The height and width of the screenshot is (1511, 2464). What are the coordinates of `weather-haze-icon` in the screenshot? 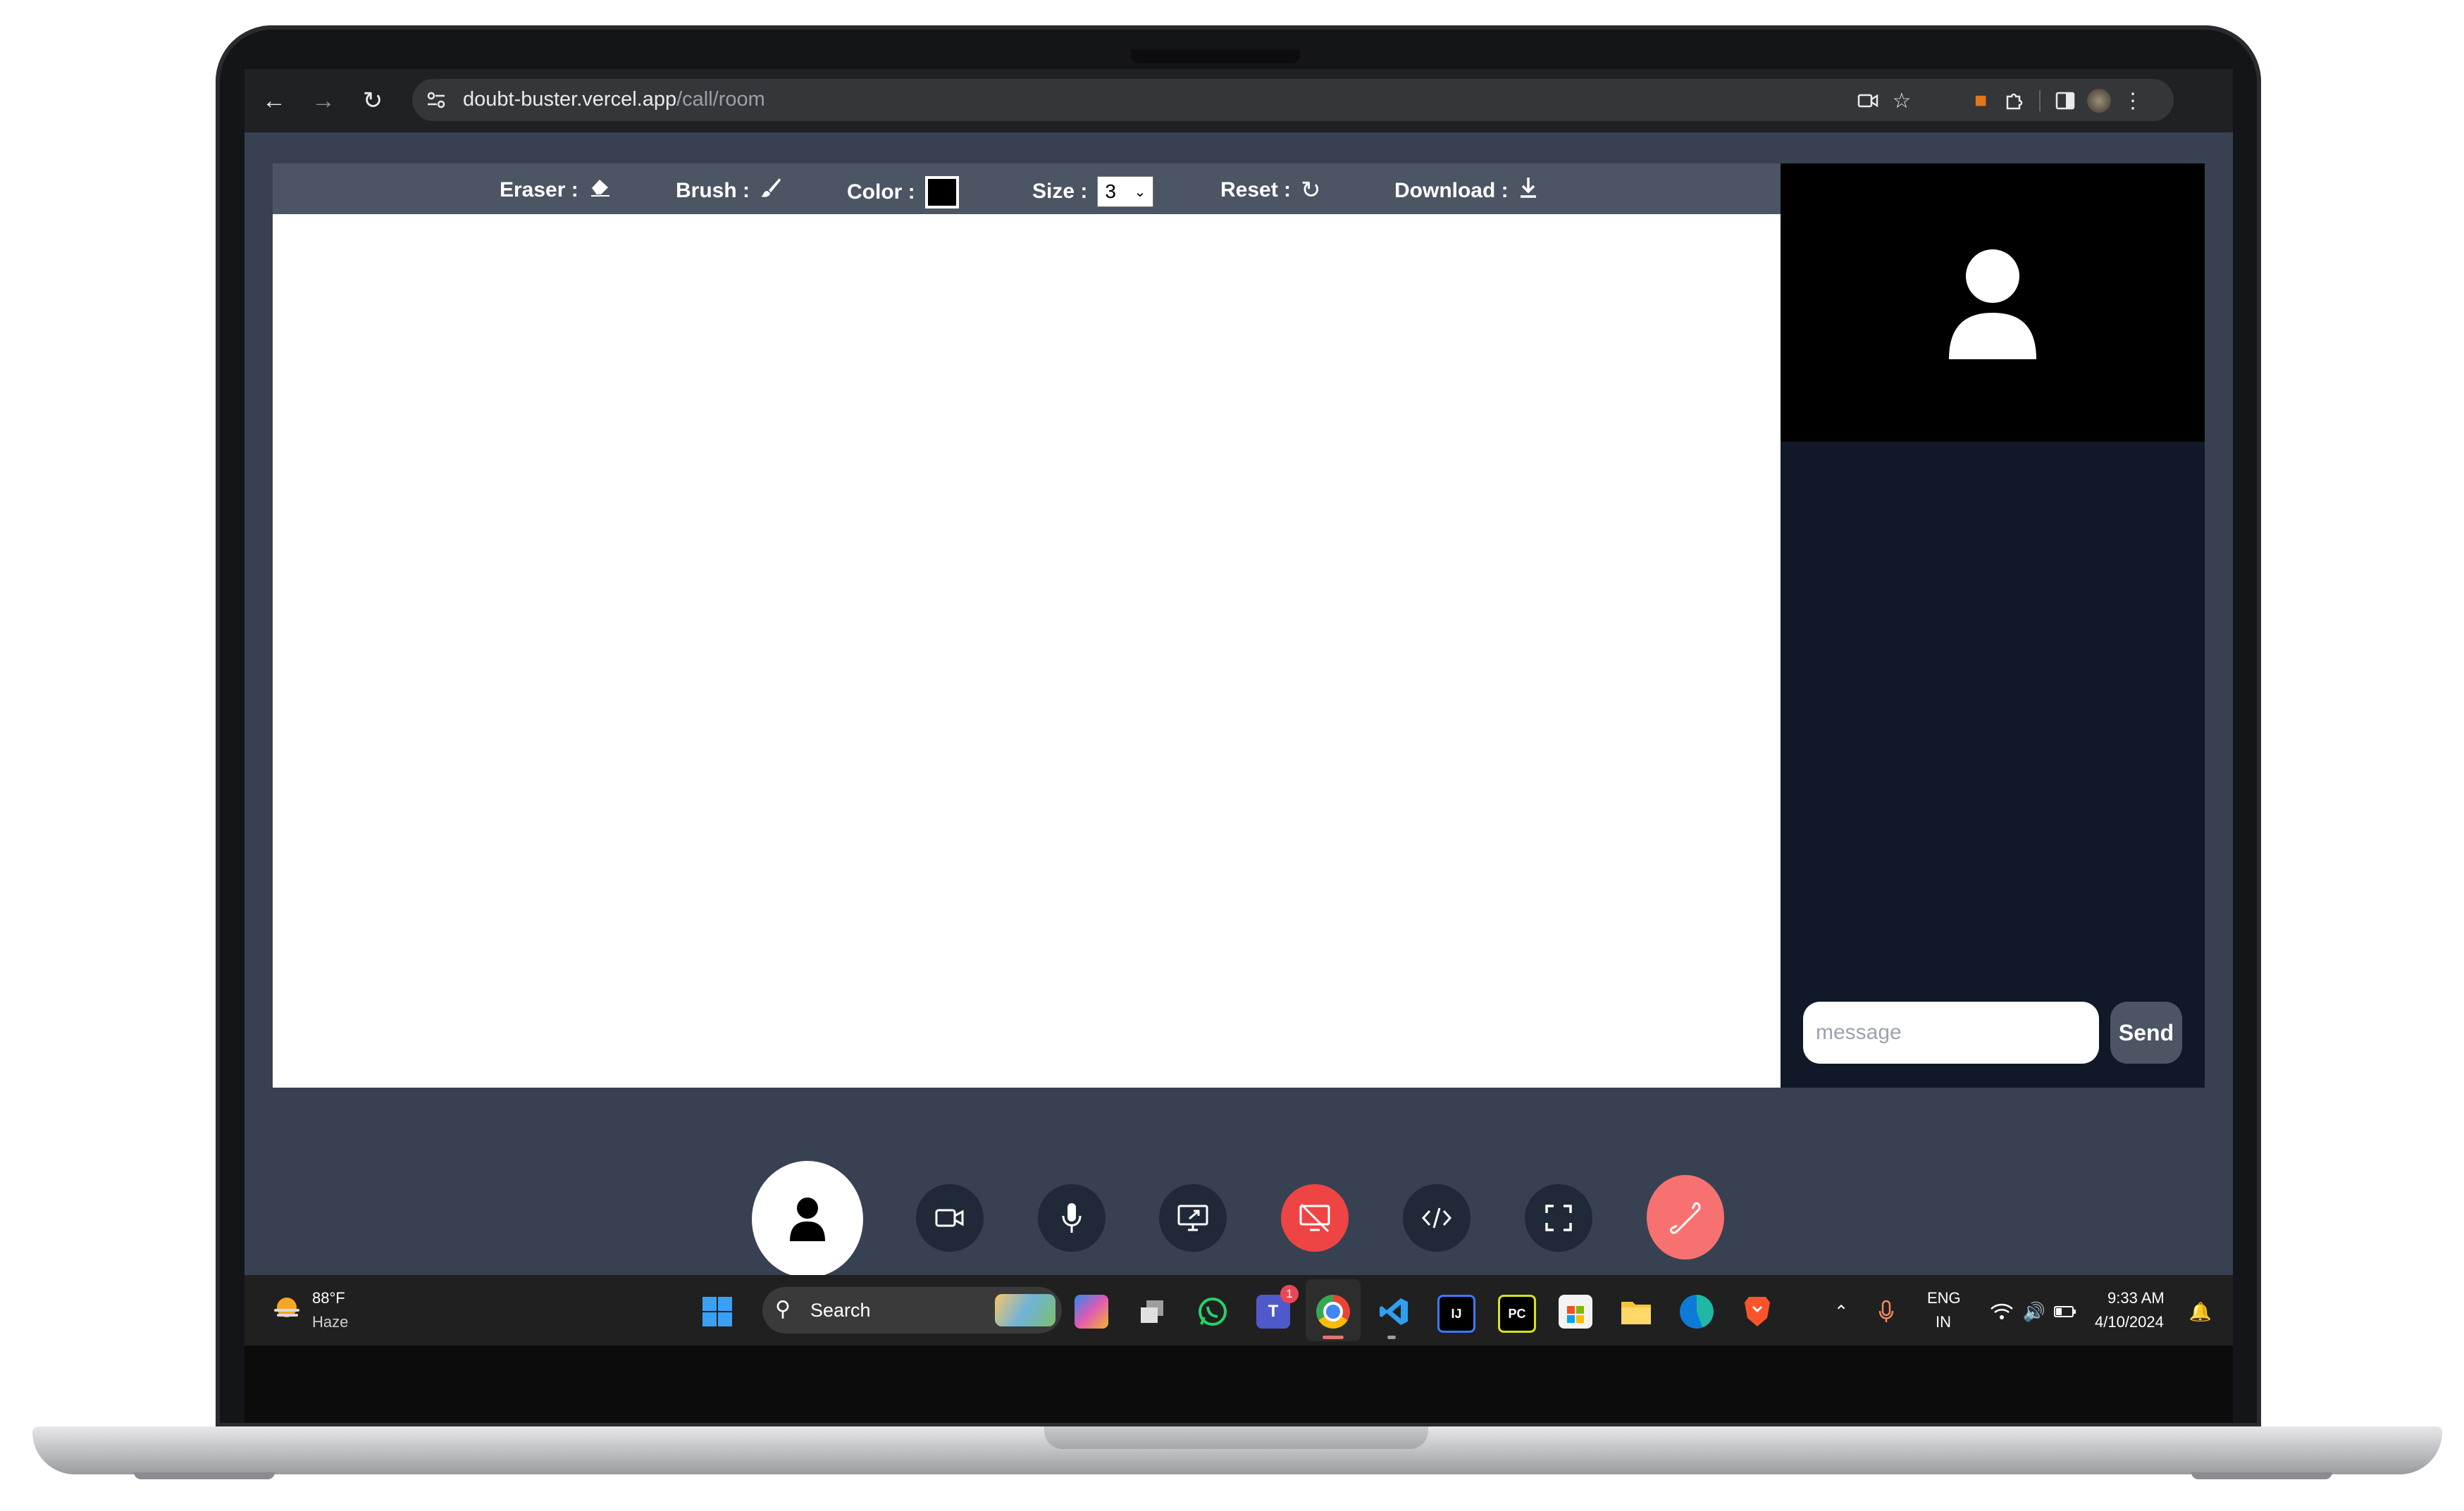 It's located at (287, 1309).